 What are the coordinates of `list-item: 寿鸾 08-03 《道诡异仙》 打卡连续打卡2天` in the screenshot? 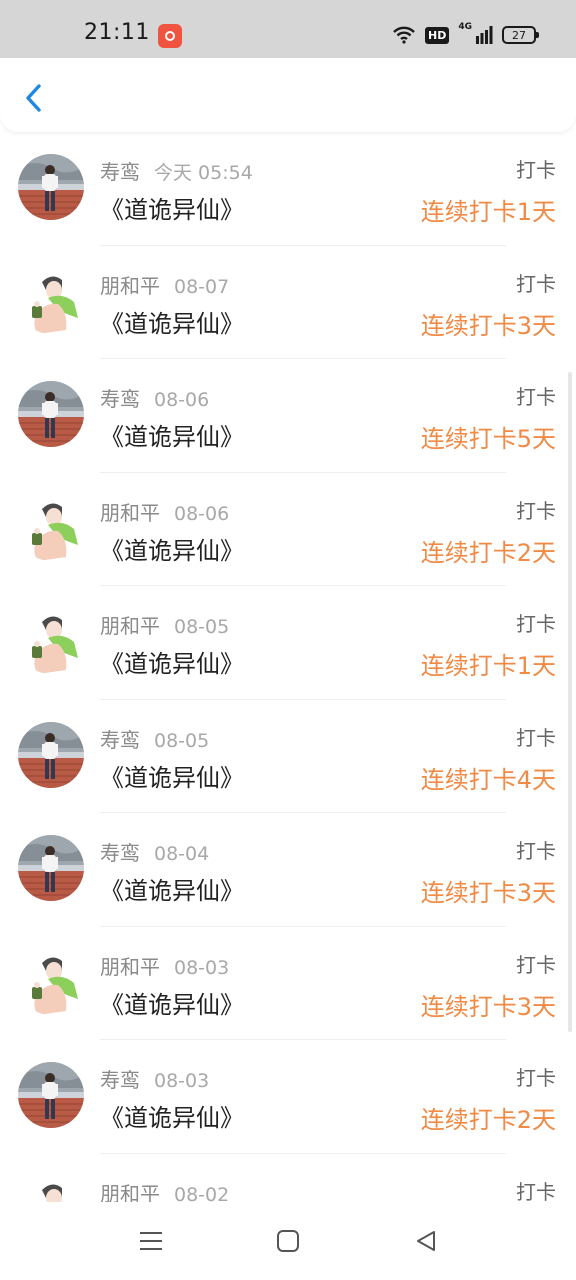 It's located at (288, 1097).